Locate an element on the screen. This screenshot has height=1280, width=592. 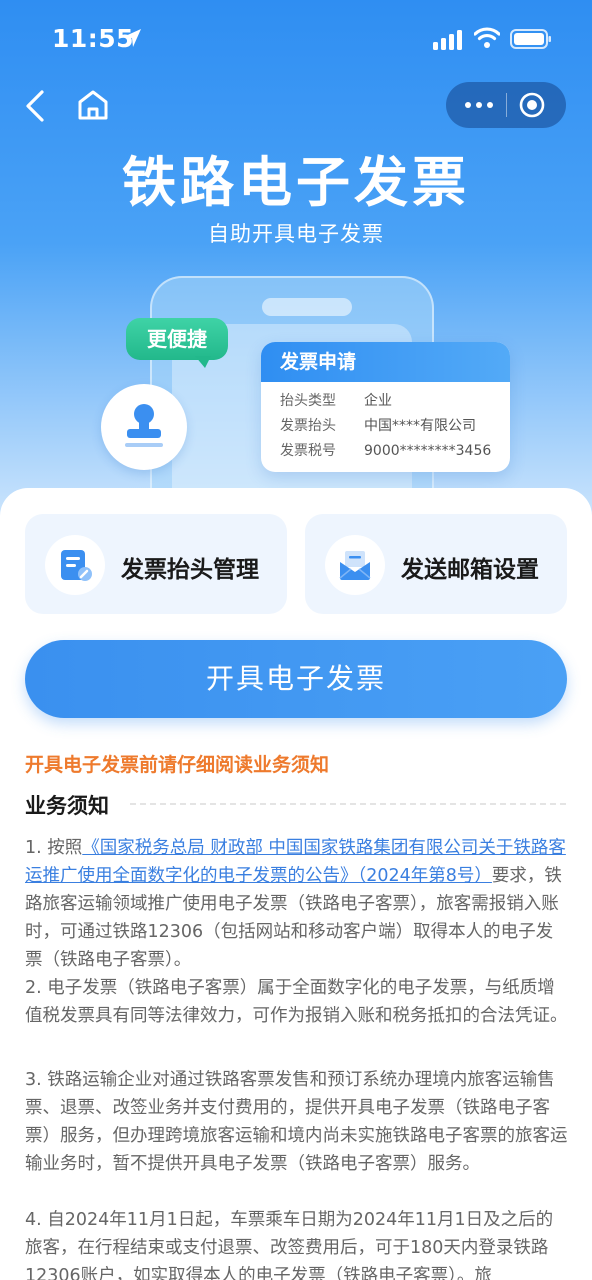
home-icon is located at coordinates (93, 105).